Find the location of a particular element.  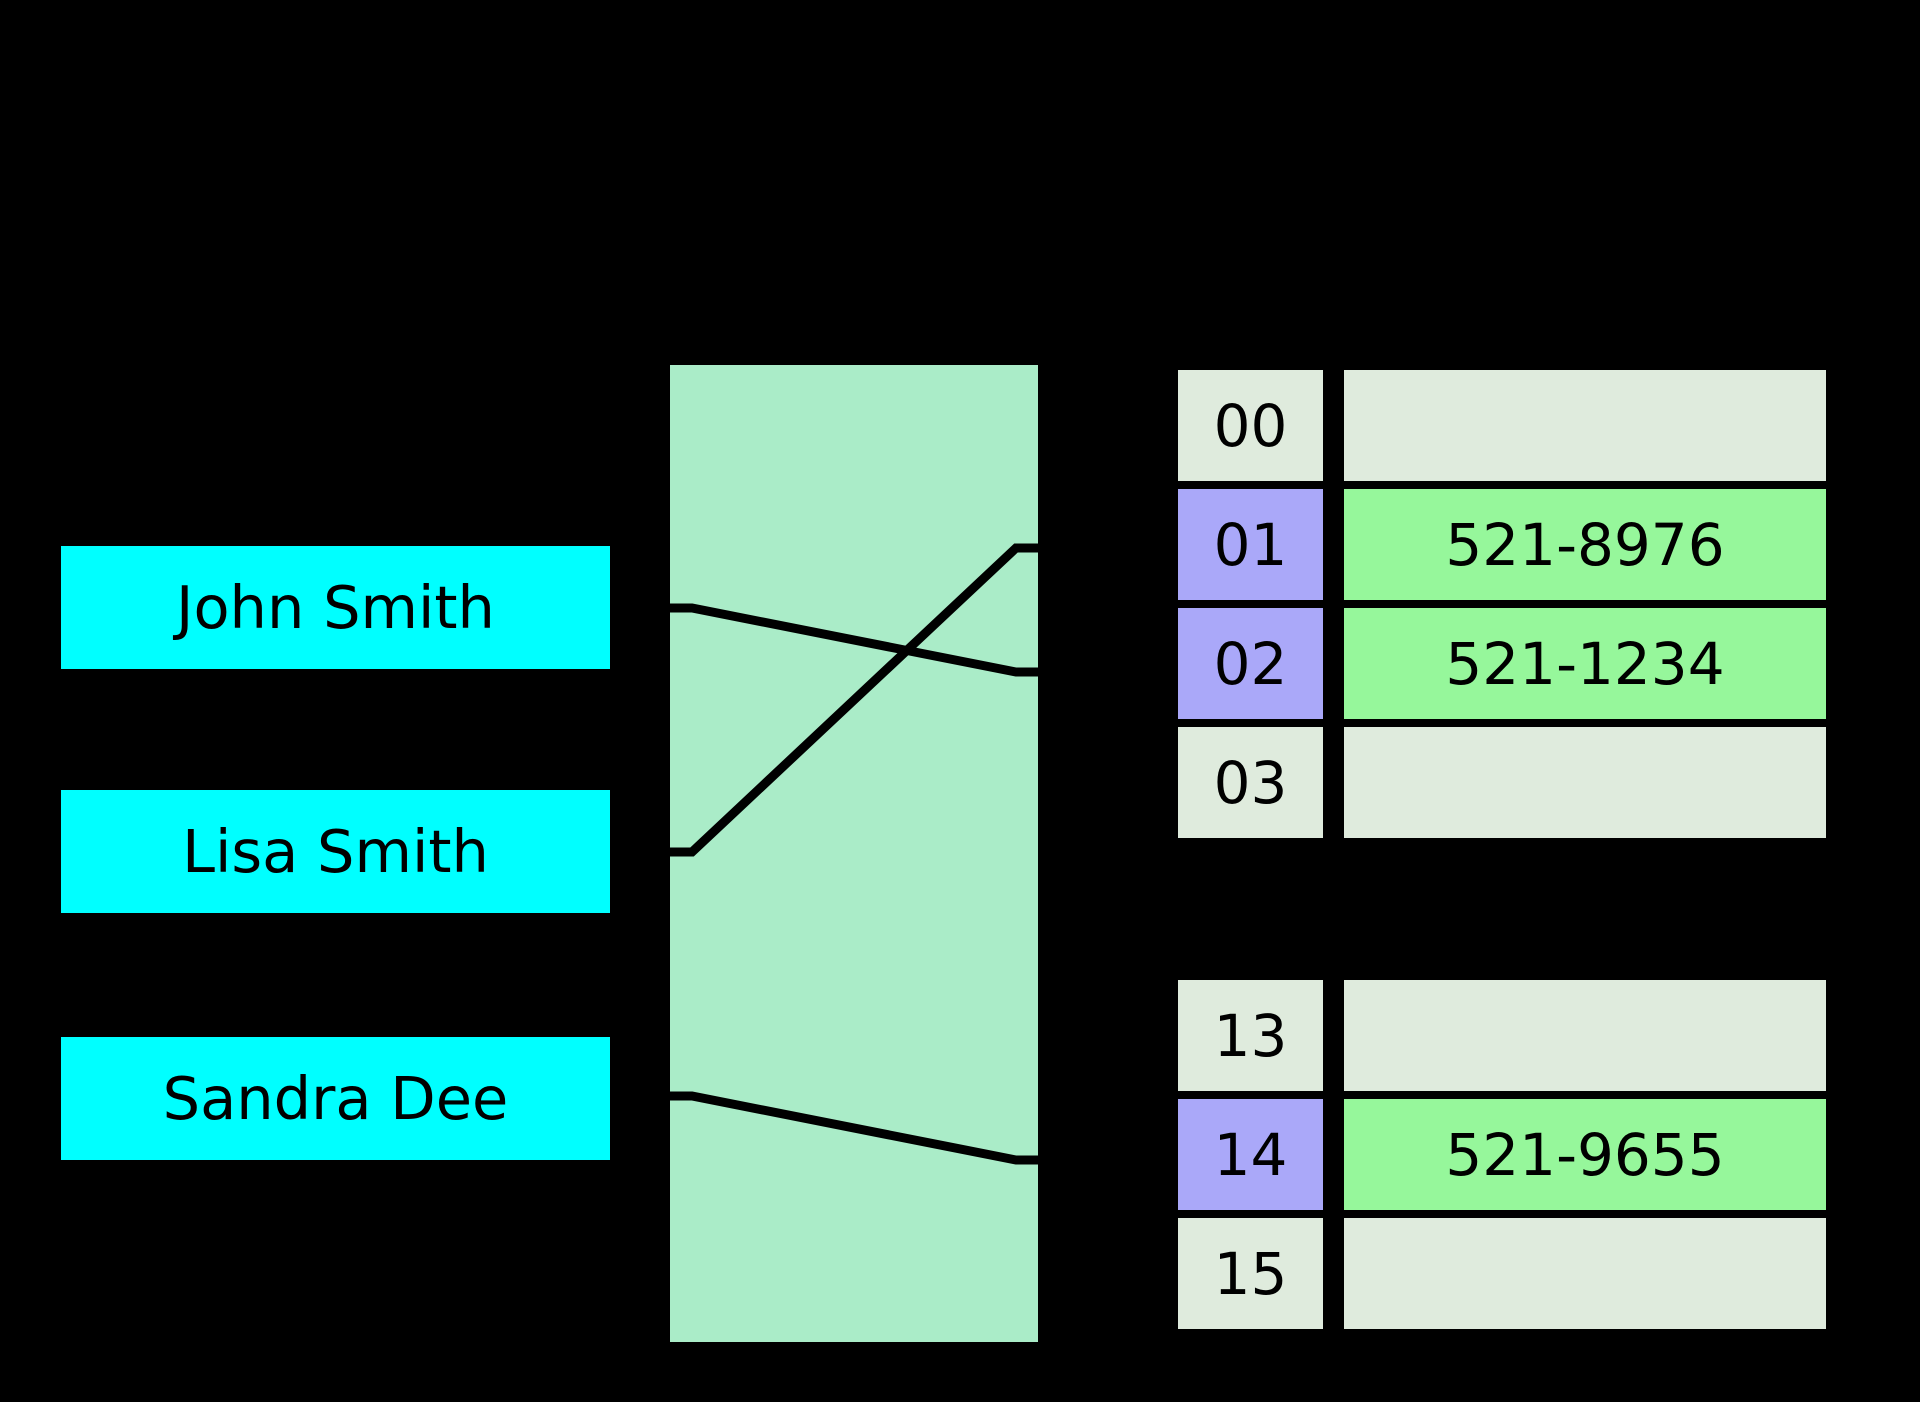

bucket-index: 14 is located at coordinates (1250, 1154).